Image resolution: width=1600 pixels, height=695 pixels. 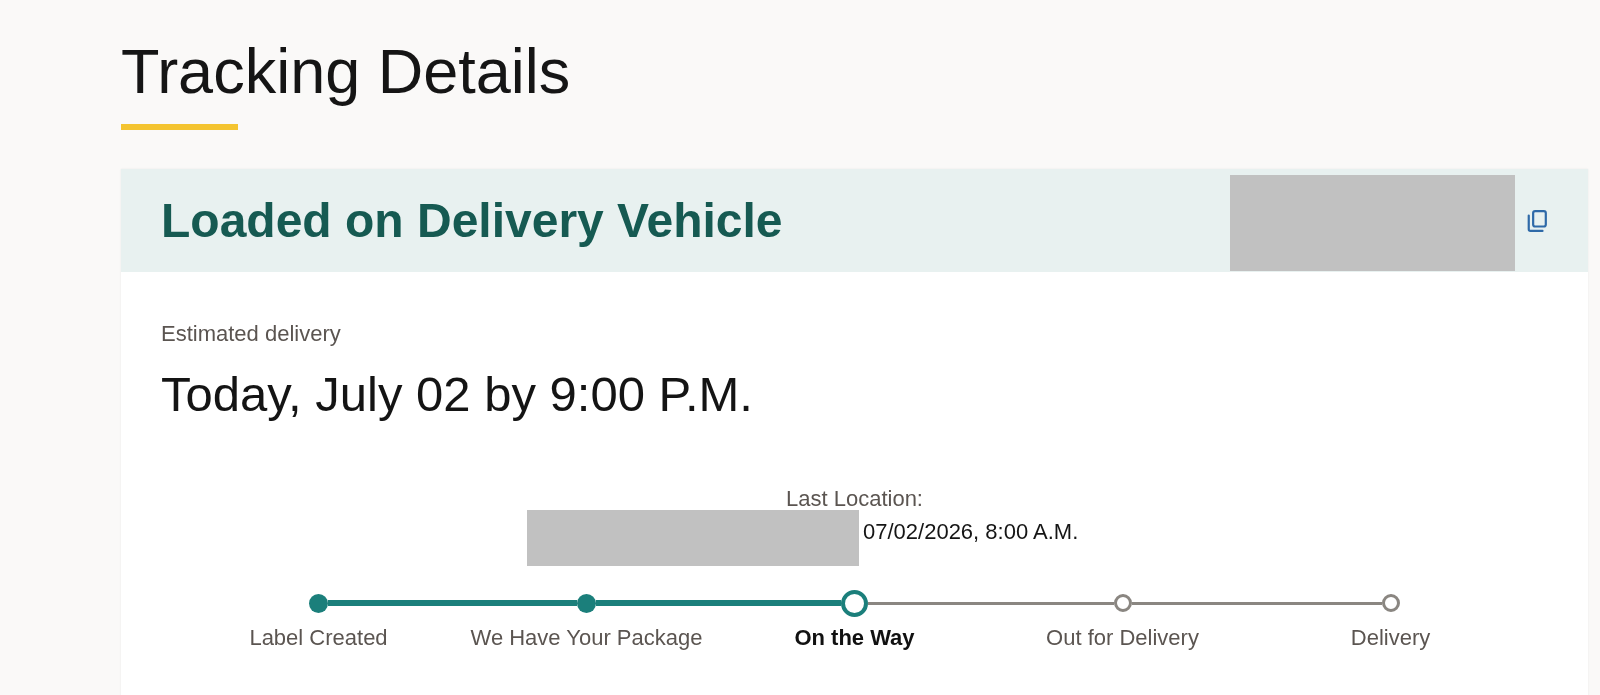 What do you see at coordinates (472, 220) in the screenshot?
I see `status-heading: Loaded on Delivery Vehicle` at bounding box center [472, 220].